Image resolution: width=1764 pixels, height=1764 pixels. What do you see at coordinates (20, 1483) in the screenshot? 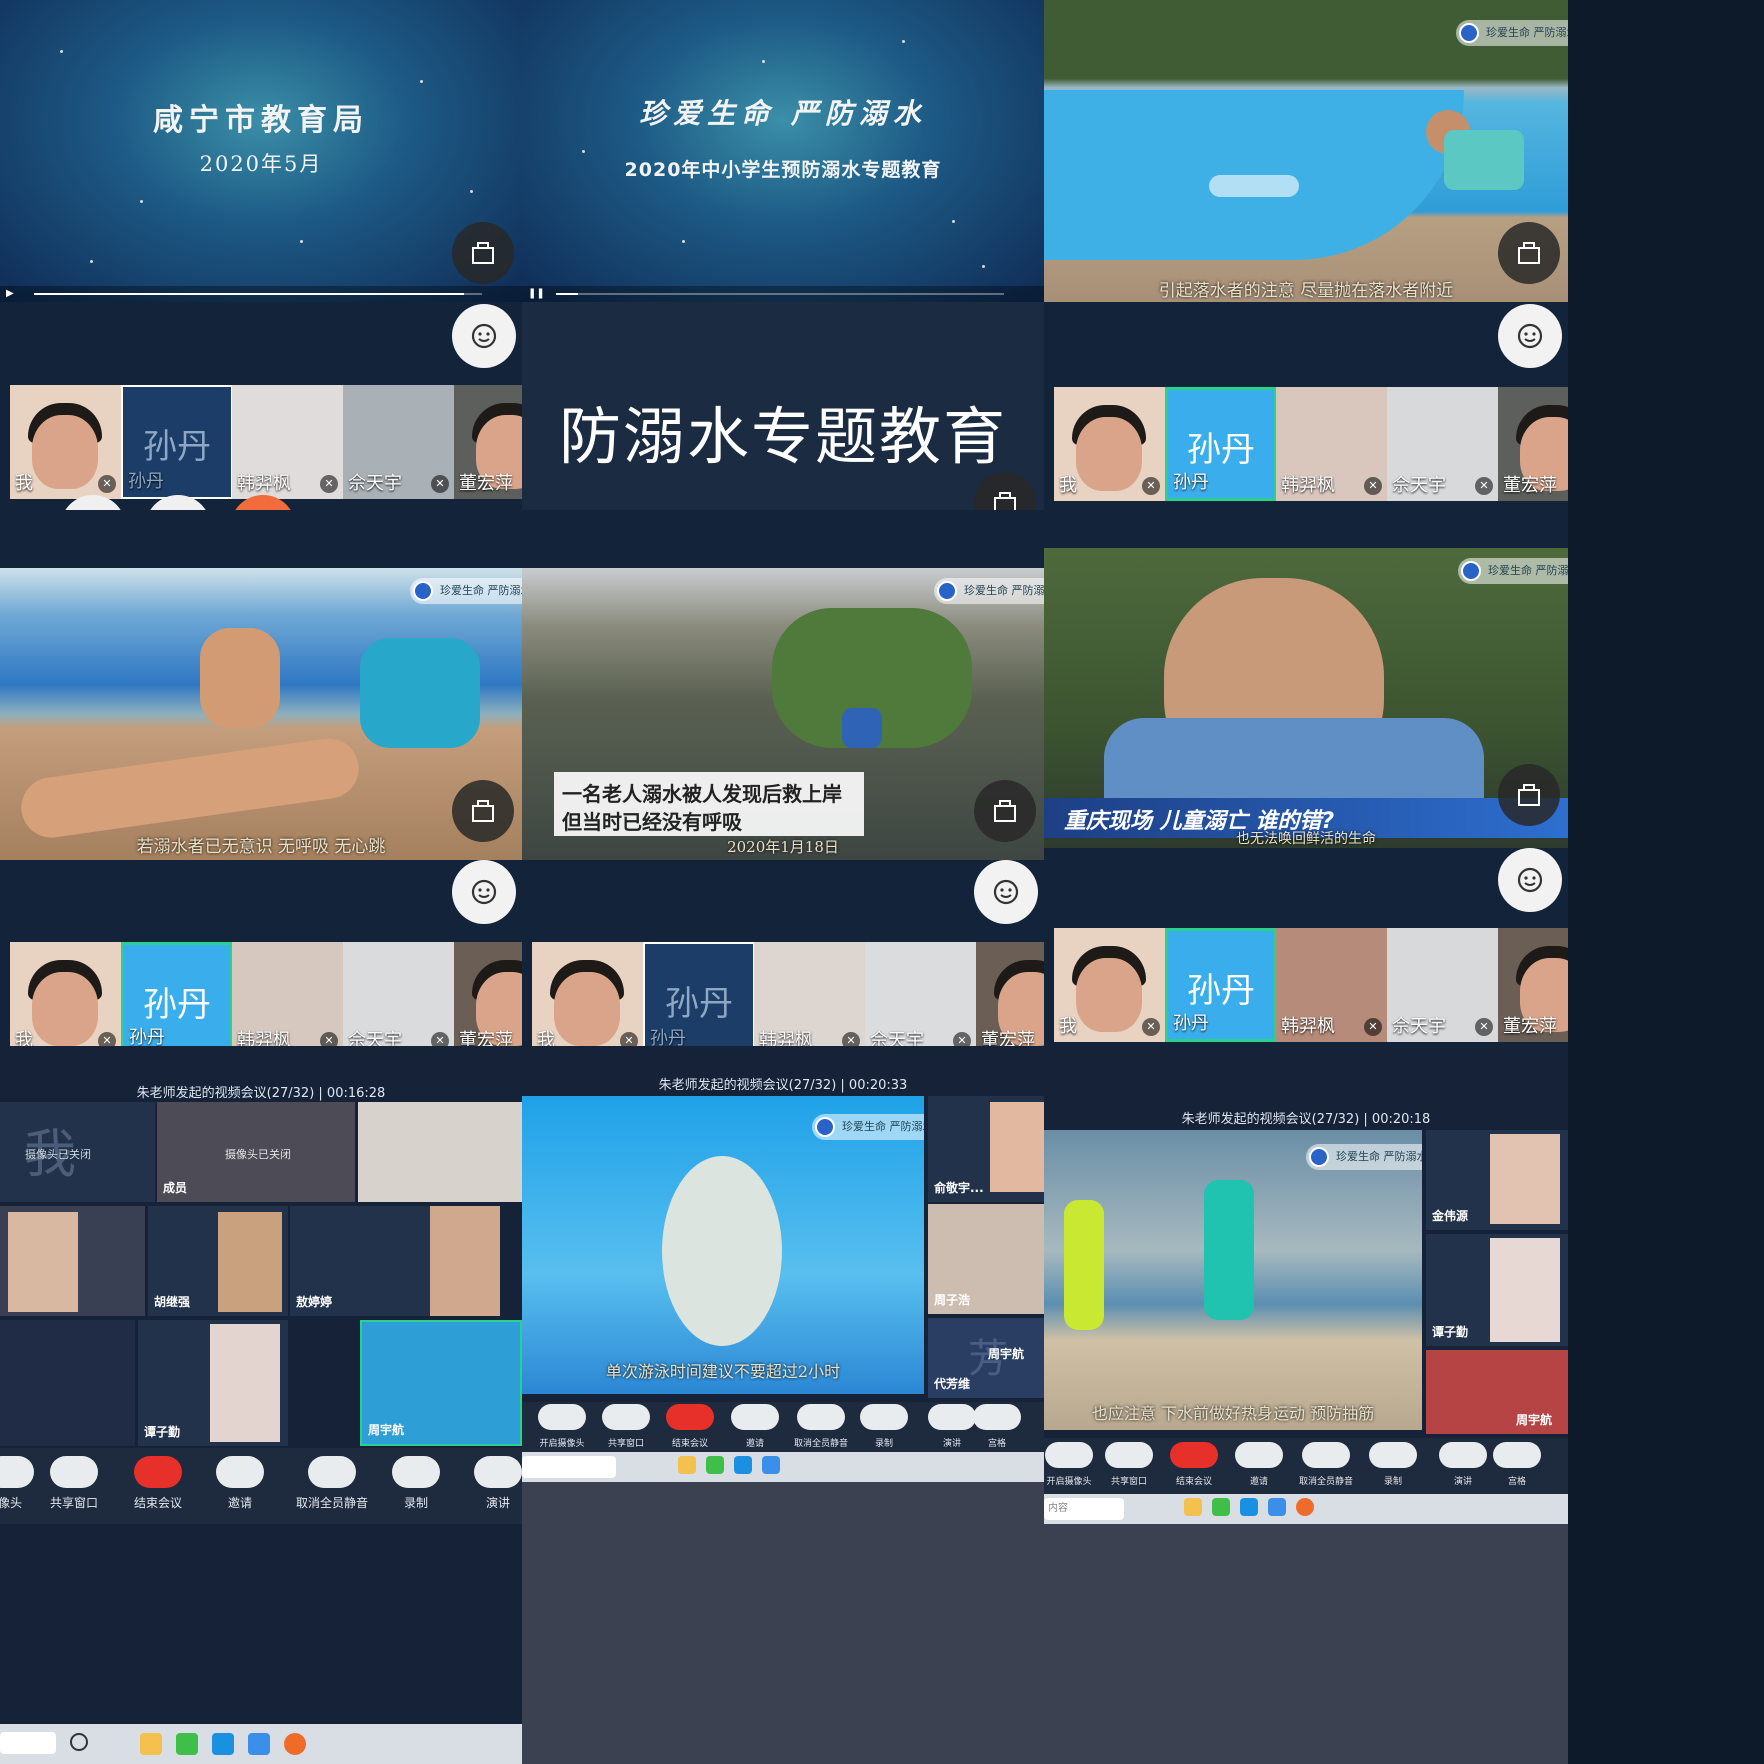
I see `camera-button: 像头` at bounding box center [20, 1483].